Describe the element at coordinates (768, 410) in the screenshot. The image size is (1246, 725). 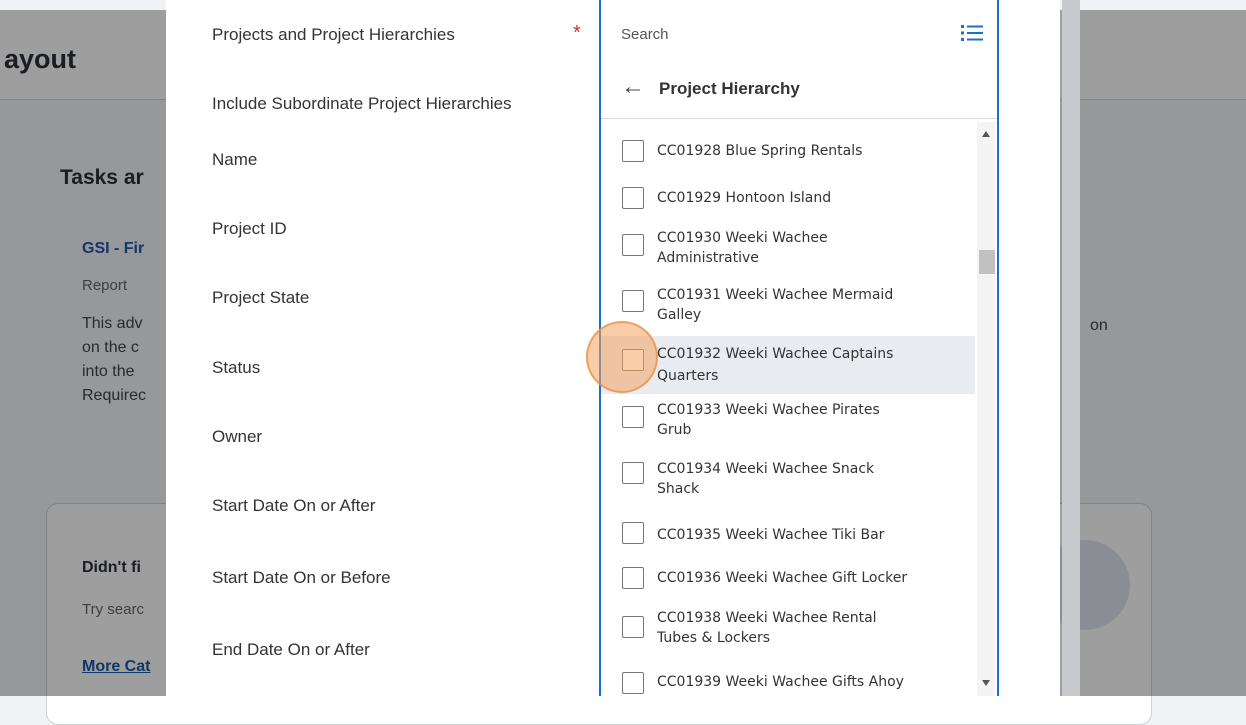
I see `item-label: CC01933 Weeki Wachee Pirates` at that location.